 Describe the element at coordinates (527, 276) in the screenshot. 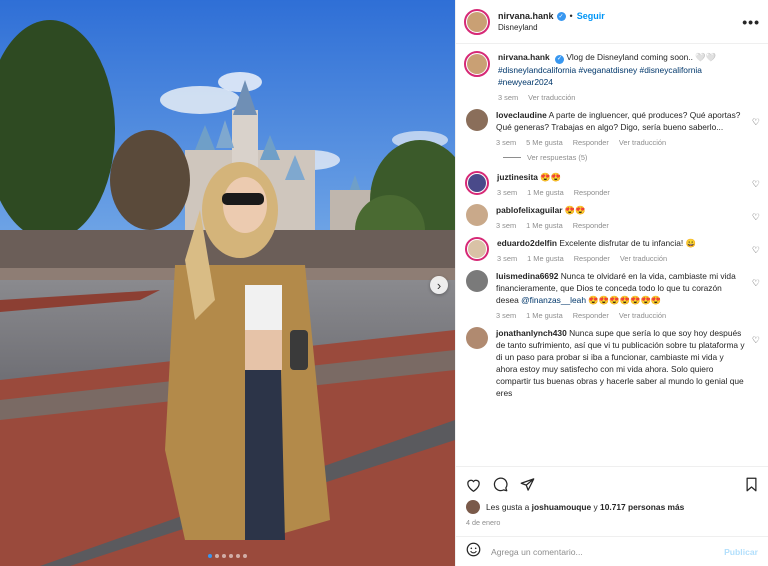

I see `comment-username: luismedina6692` at that location.